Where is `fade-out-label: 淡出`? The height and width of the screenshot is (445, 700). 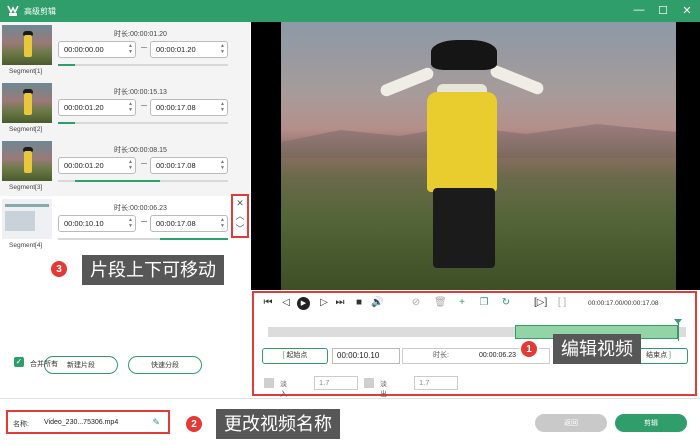
fade-out-label: 淡出 is located at coordinates (383, 389).